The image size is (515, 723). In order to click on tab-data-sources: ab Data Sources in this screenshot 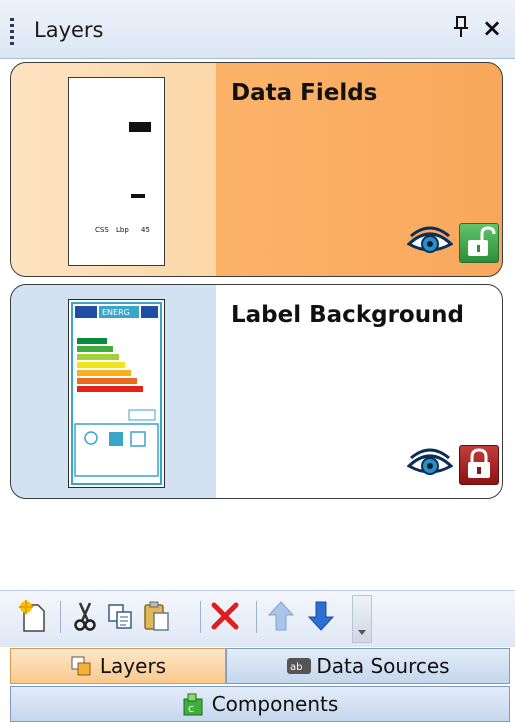, I will do `click(368, 666)`.